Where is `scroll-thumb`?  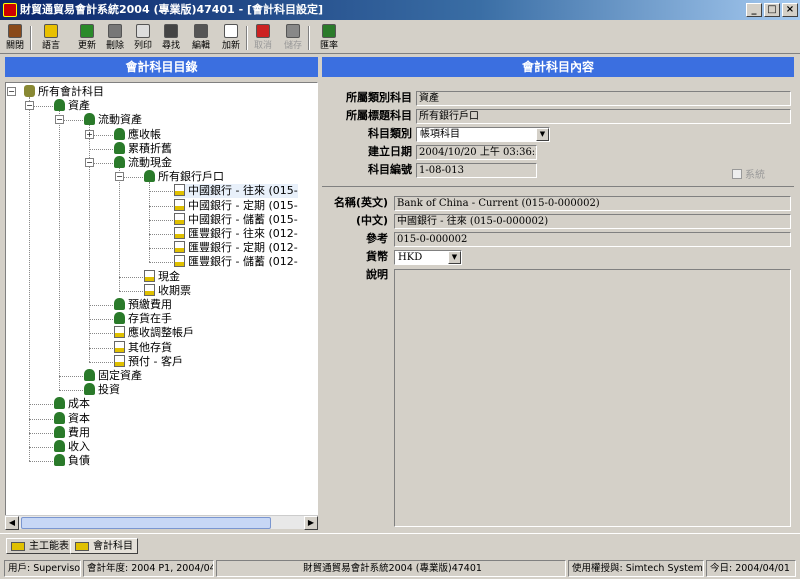 scroll-thumb is located at coordinates (146, 523).